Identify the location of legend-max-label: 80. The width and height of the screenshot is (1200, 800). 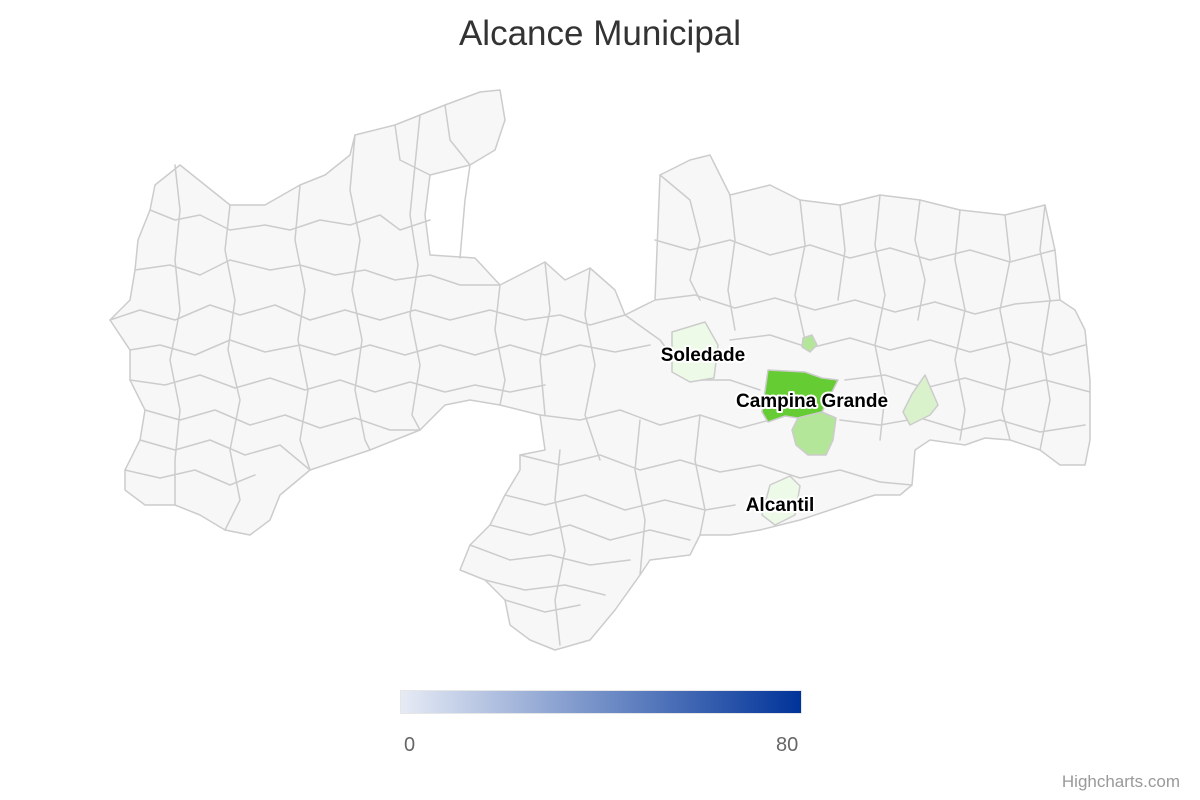
(787, 745).